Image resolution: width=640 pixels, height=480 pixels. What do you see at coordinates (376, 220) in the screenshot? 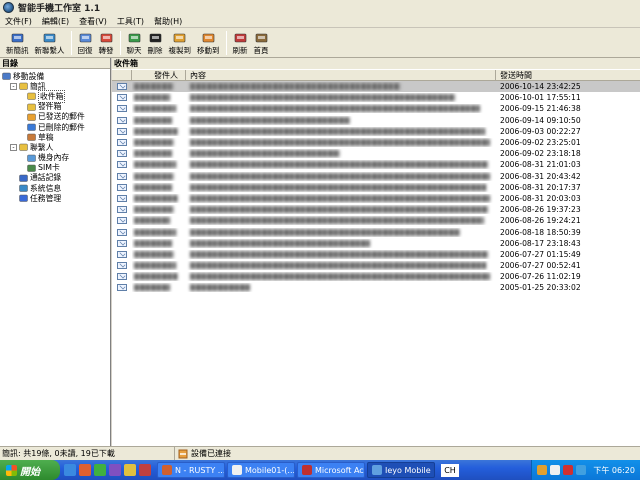
I see `message-row: 2006-08-26 19:24:21` at bounding box center [376, 220].